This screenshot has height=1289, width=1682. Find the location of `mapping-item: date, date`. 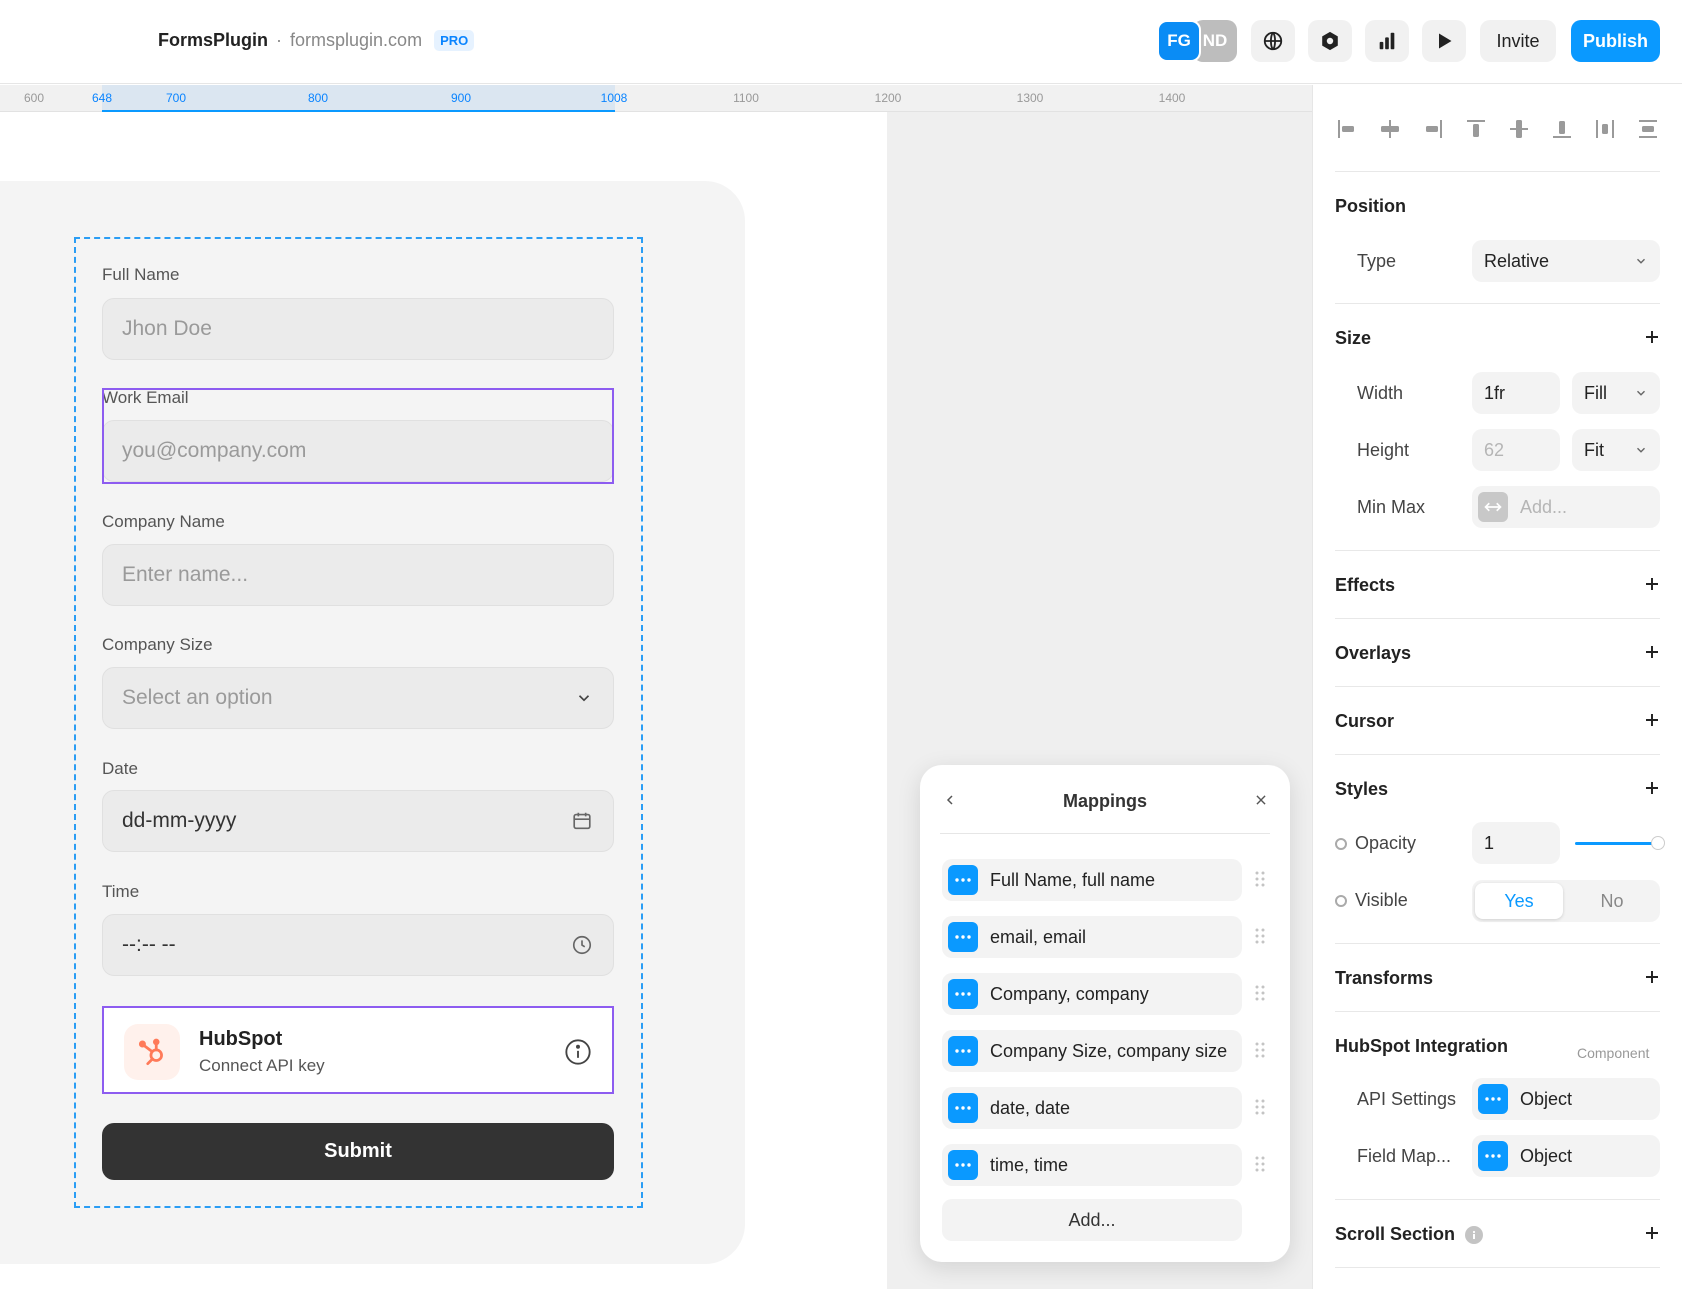

mapping-item: date, date is located at coordinates (1092, 1108).